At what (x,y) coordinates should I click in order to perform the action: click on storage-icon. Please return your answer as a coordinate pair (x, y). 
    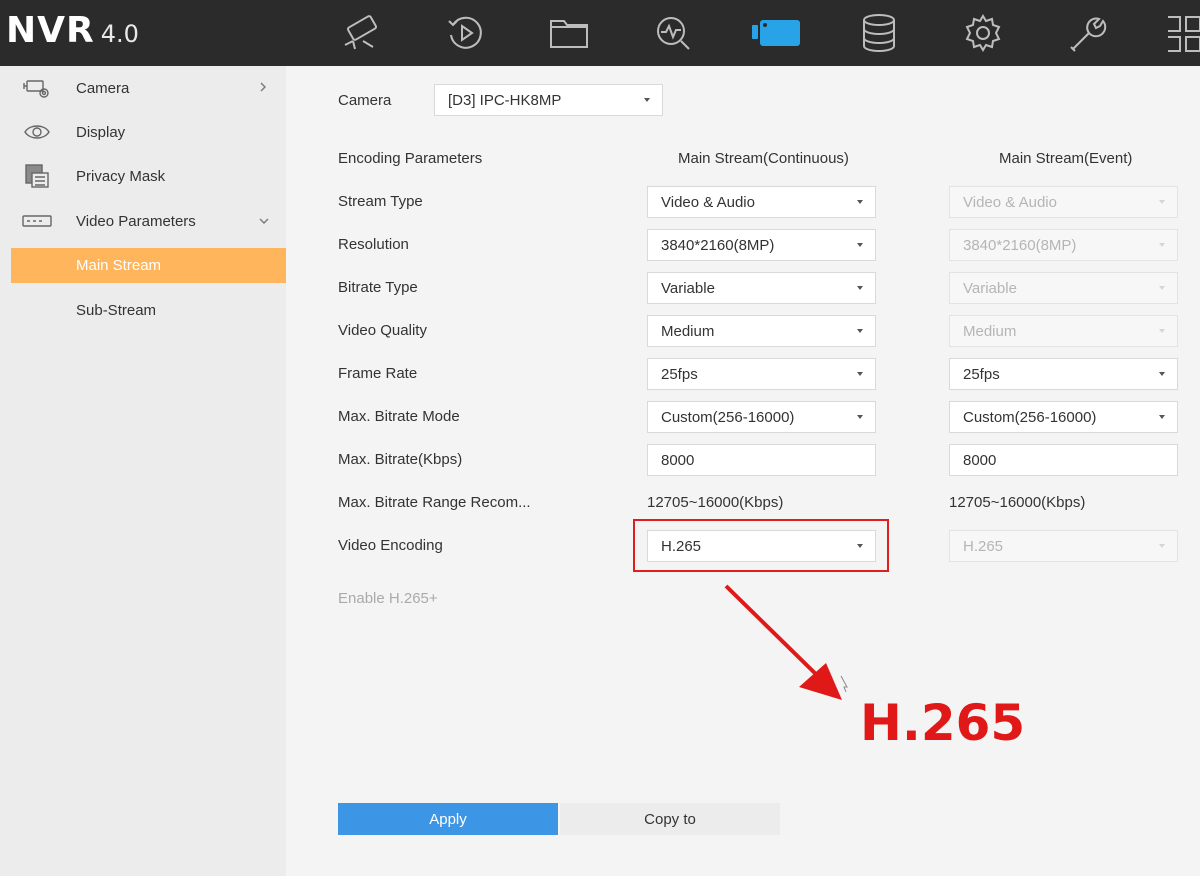
    Looking at the image, I should click on (879, 33).